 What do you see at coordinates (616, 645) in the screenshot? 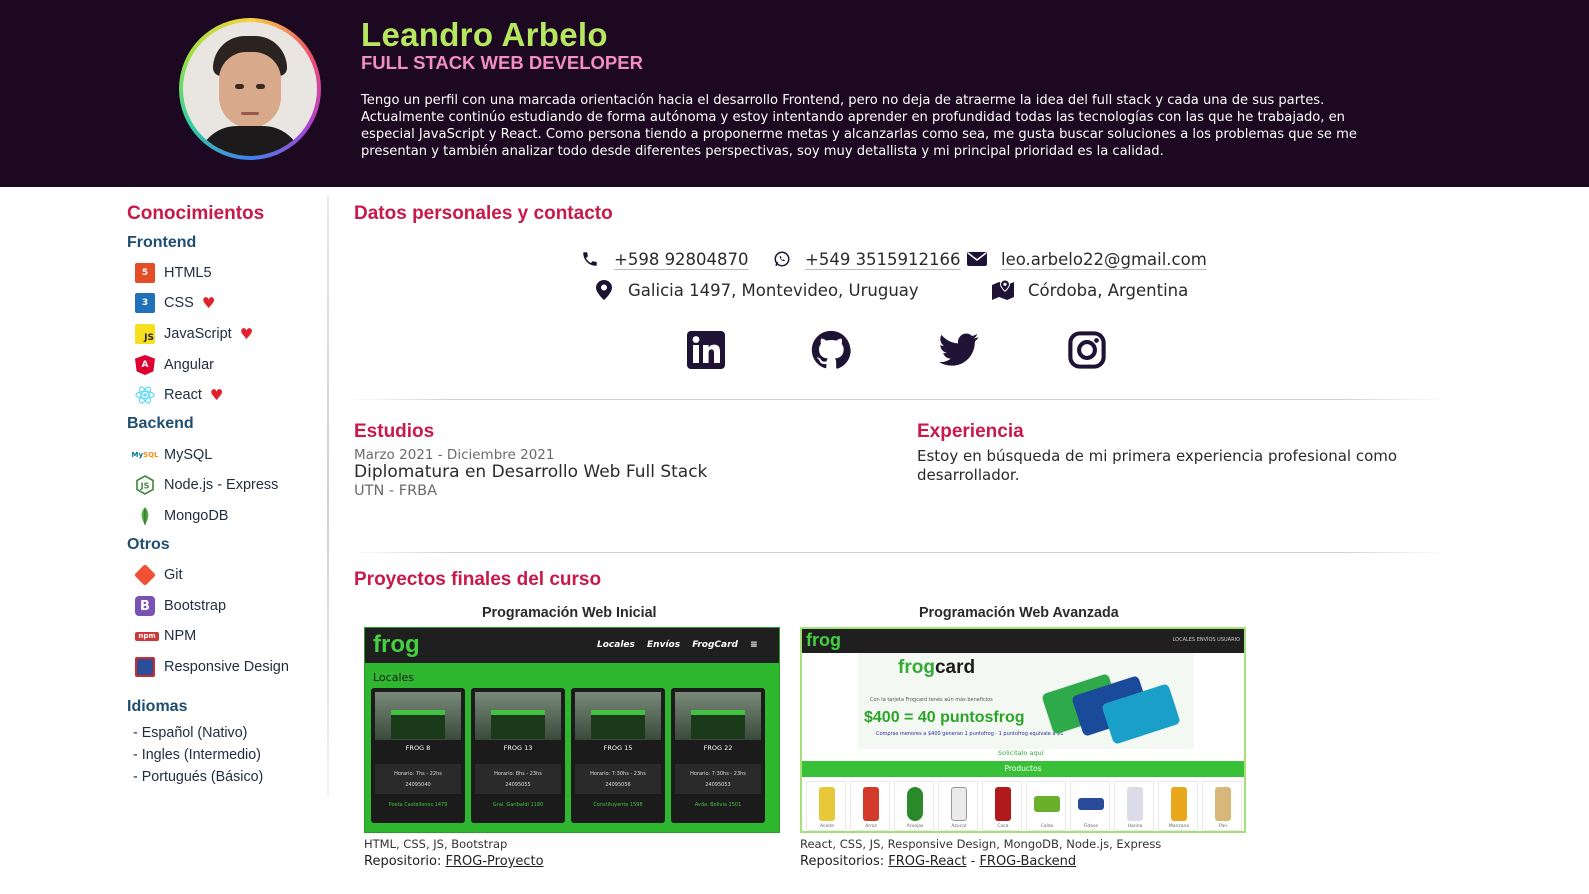
I see `shot-nav-item: Locales` at bounding box center [616, 645].